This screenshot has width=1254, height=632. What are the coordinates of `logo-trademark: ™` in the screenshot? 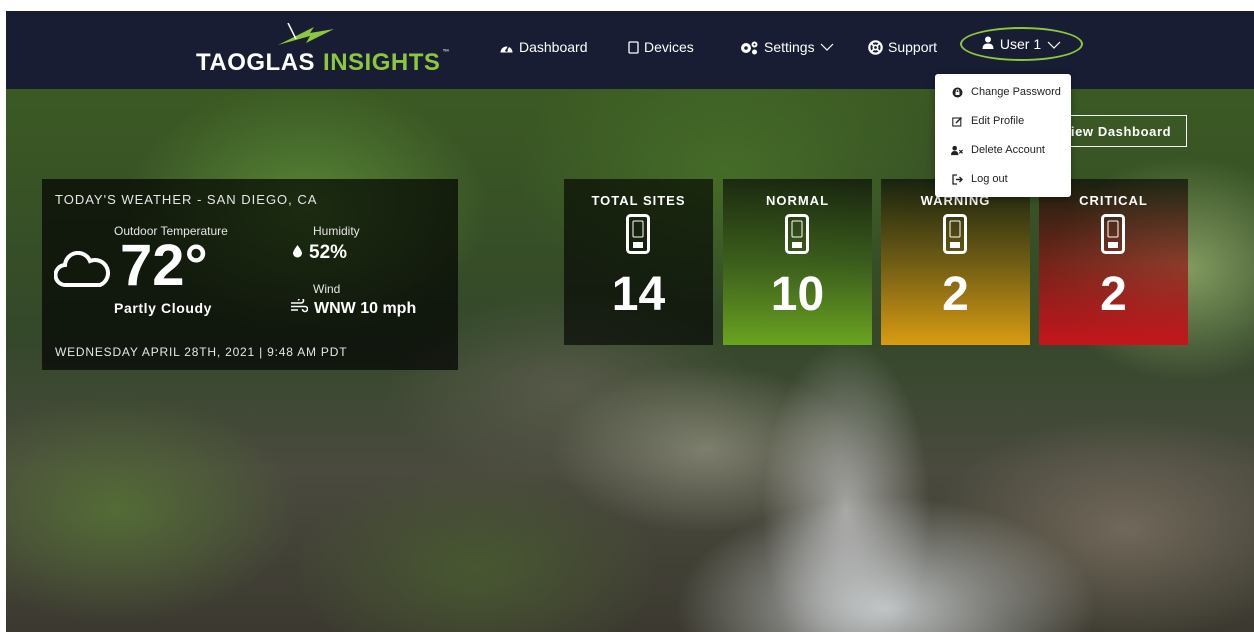 It's located at (446, 52).